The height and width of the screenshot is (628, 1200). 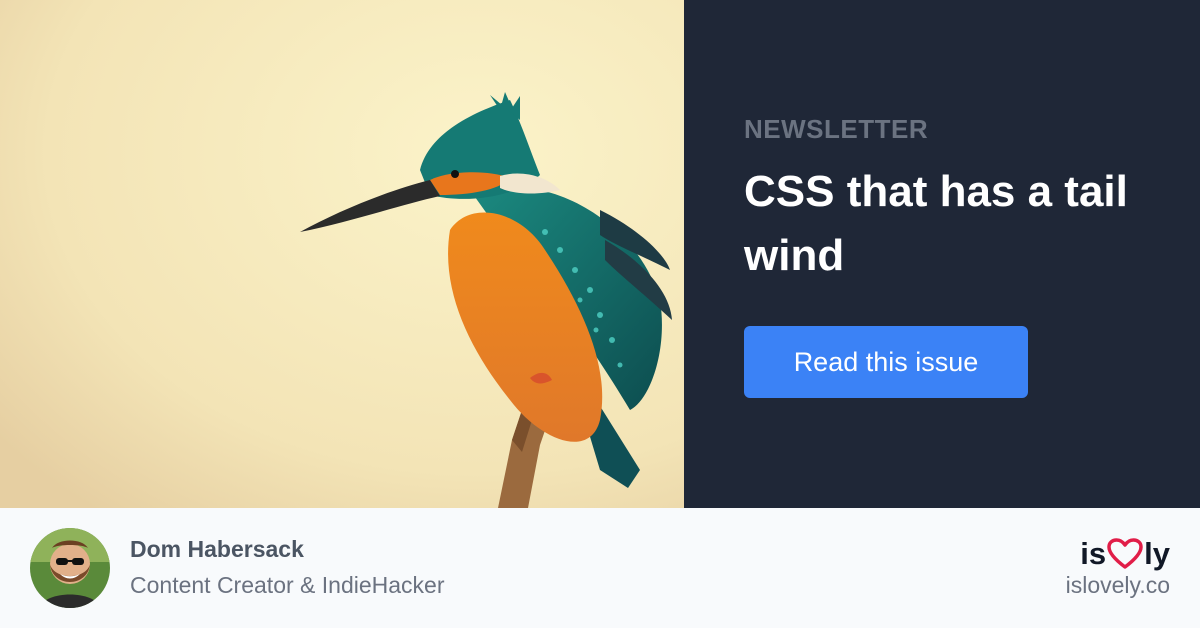 What do you see at coordinates (936, 223) in the screenshot?
I see `article-title: CSS that has a tail wind` at bounding box center [936, 223].